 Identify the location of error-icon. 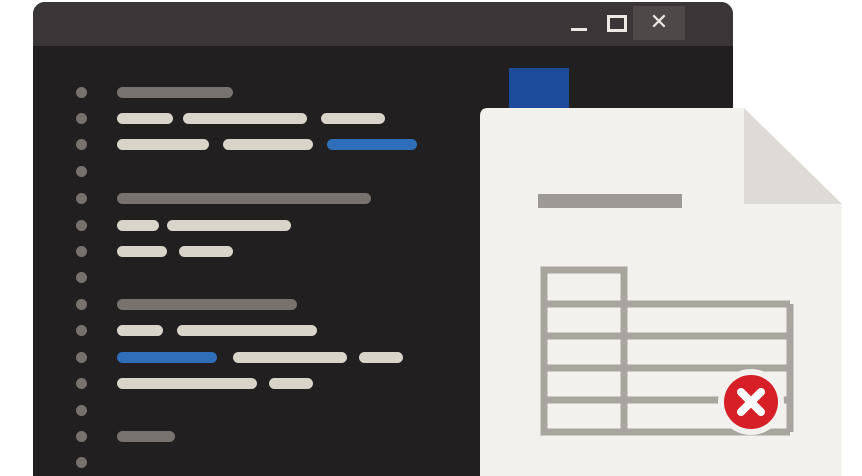
(751, 402).